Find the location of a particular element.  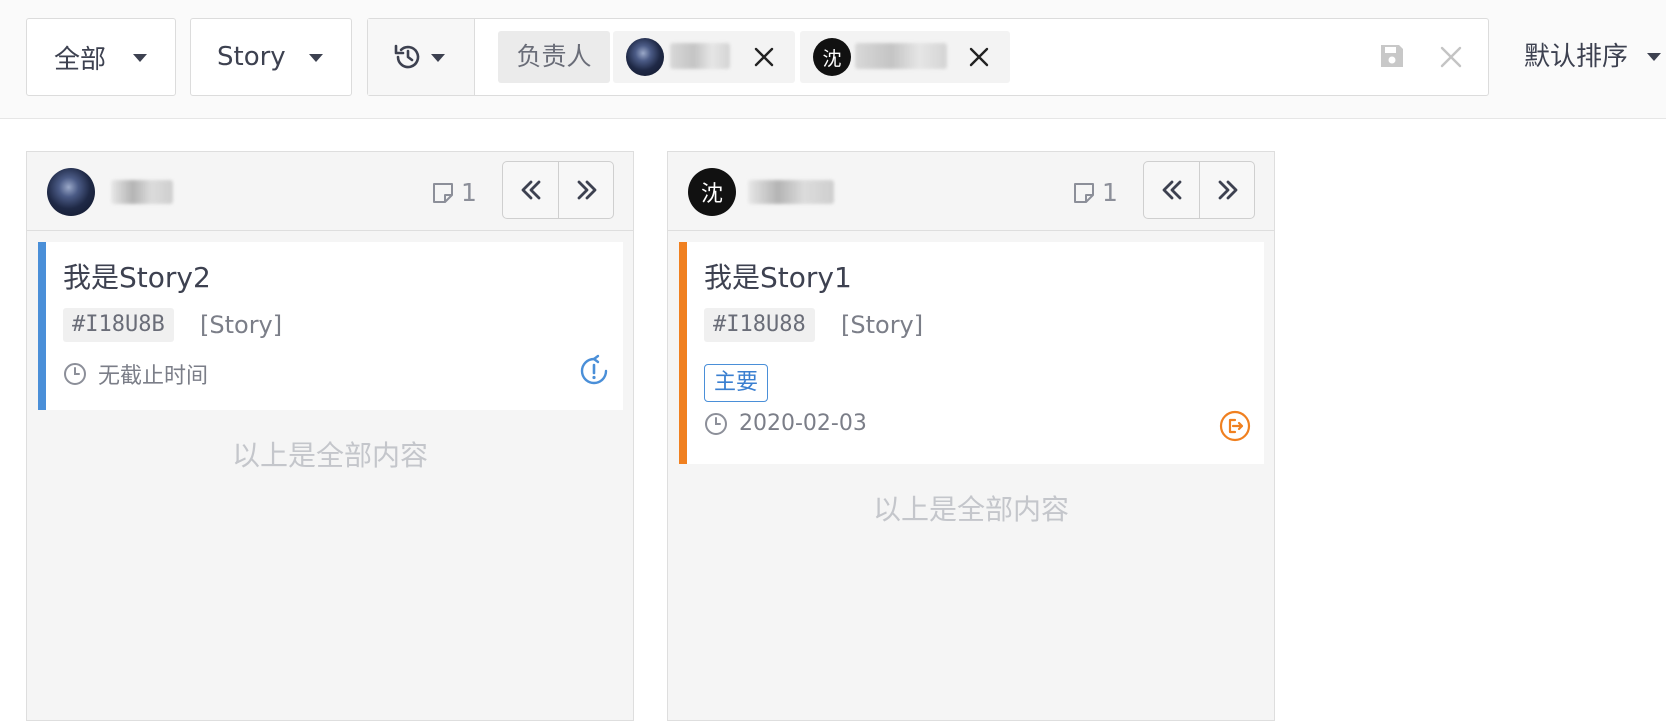

history-button is located at coordinates (421, 57).